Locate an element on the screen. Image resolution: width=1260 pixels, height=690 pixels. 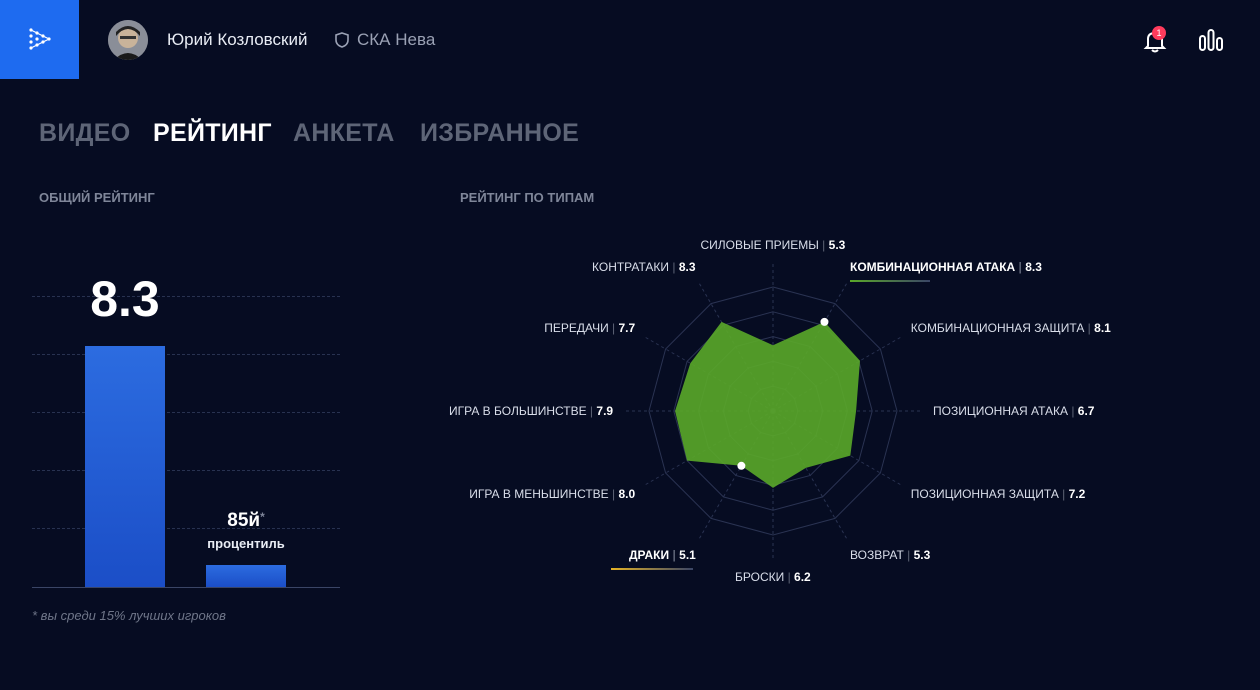
radar-axis-label: КОМБИНАЦИОННАЯ ЗАЩИТА | 8.1 is located at coordinates (1011, 328).